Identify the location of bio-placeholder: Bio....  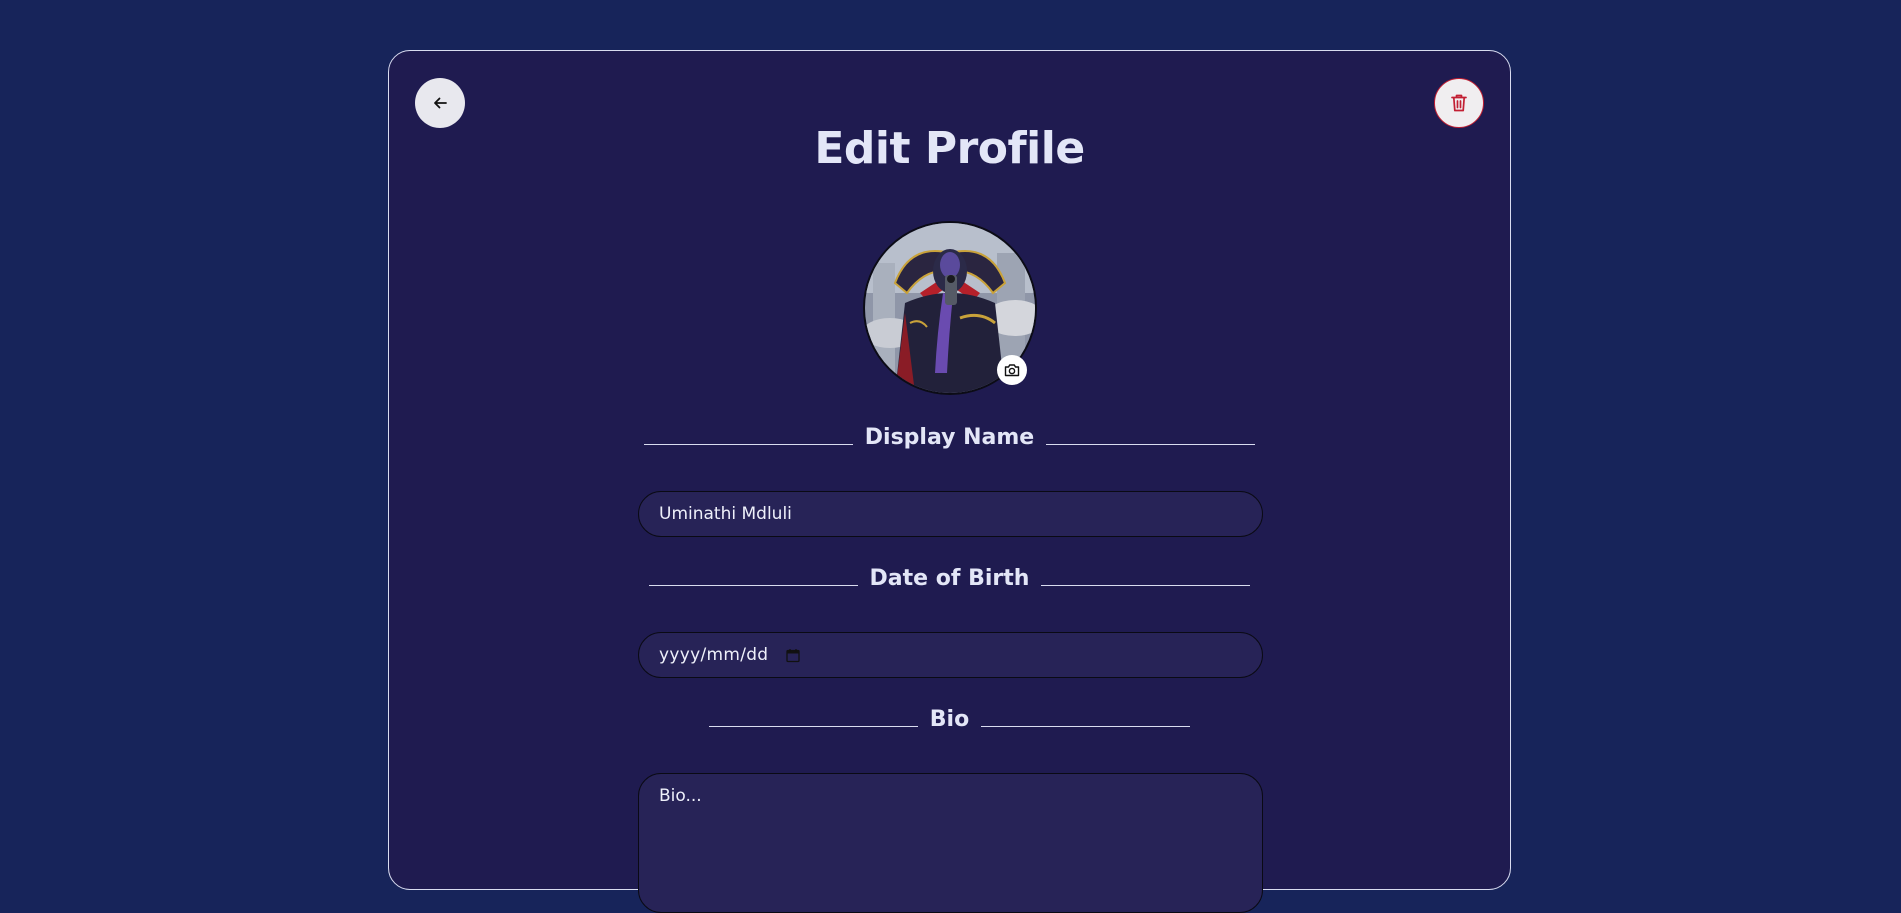
(680, 796).